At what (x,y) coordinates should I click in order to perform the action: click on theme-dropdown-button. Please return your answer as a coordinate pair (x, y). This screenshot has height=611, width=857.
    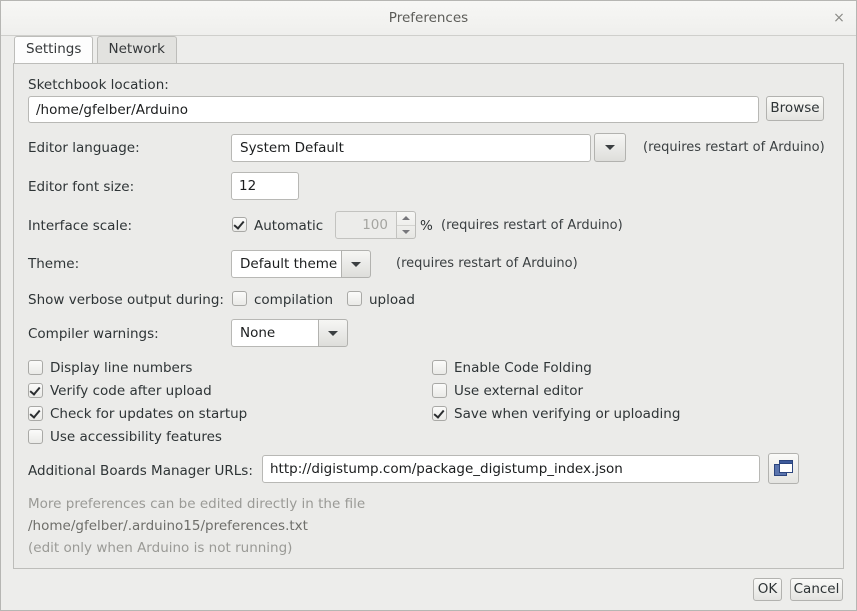
    Looking at the image, I should click on (356, 264).